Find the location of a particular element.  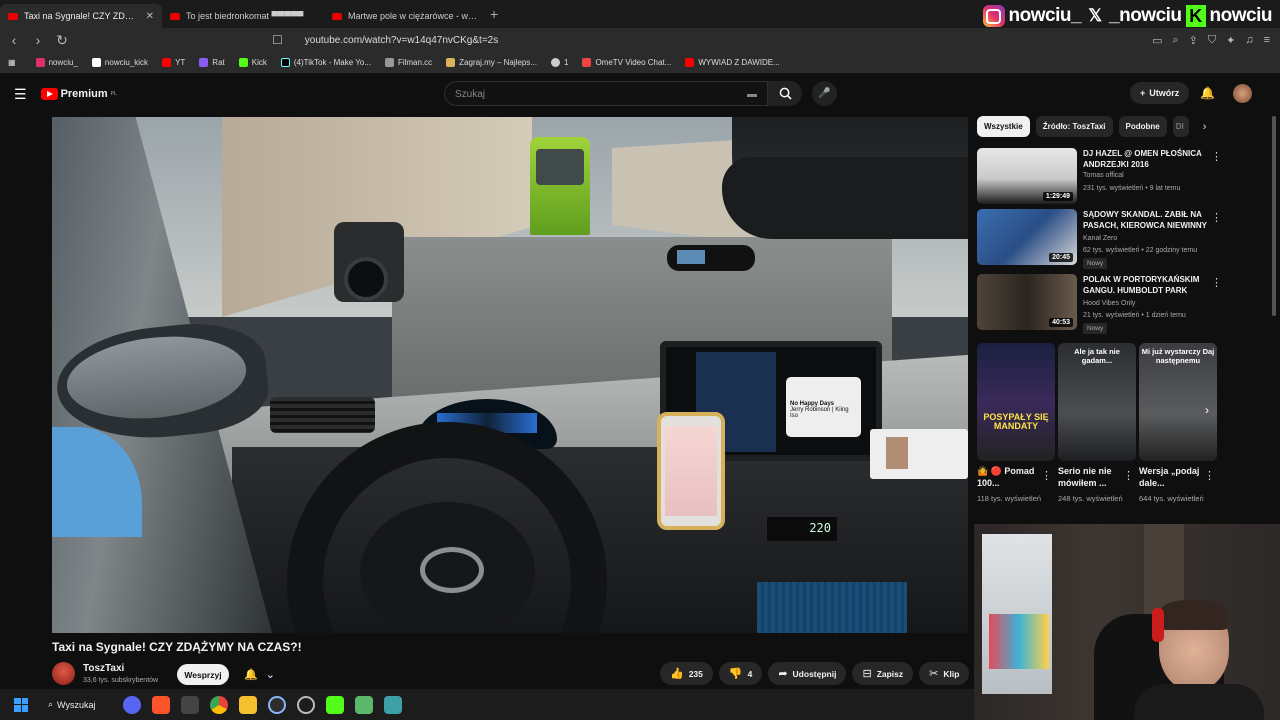

bookmark-item: nowciu_ is located at coordinates (56, 62).